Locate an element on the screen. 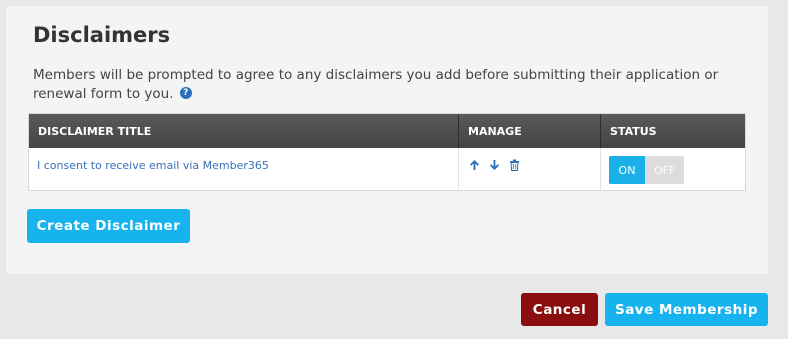 The image size is (788, 339). arrow-down-icon is located at coordinates (494, 164).